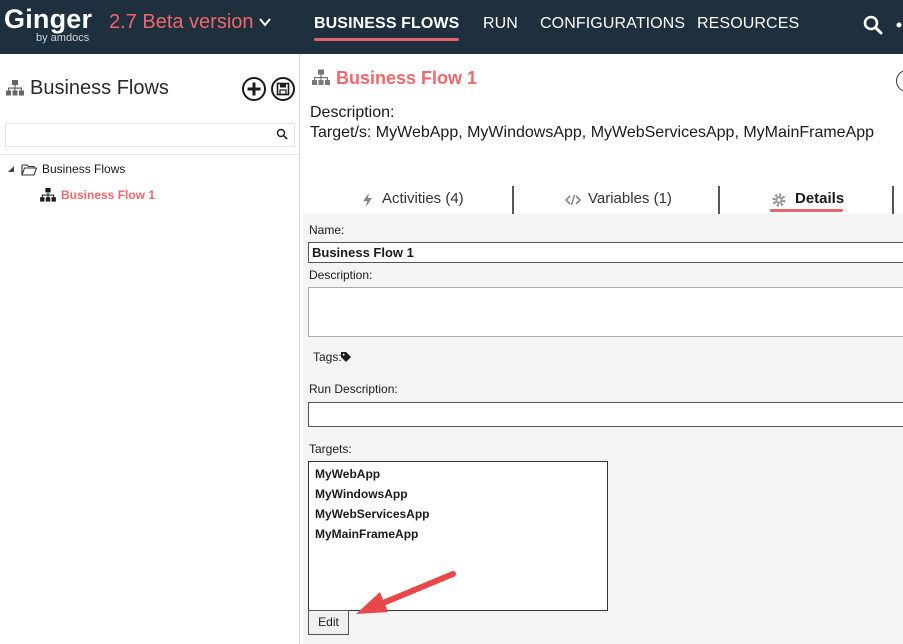  I want to click on plus-icon, so click(254, 89).